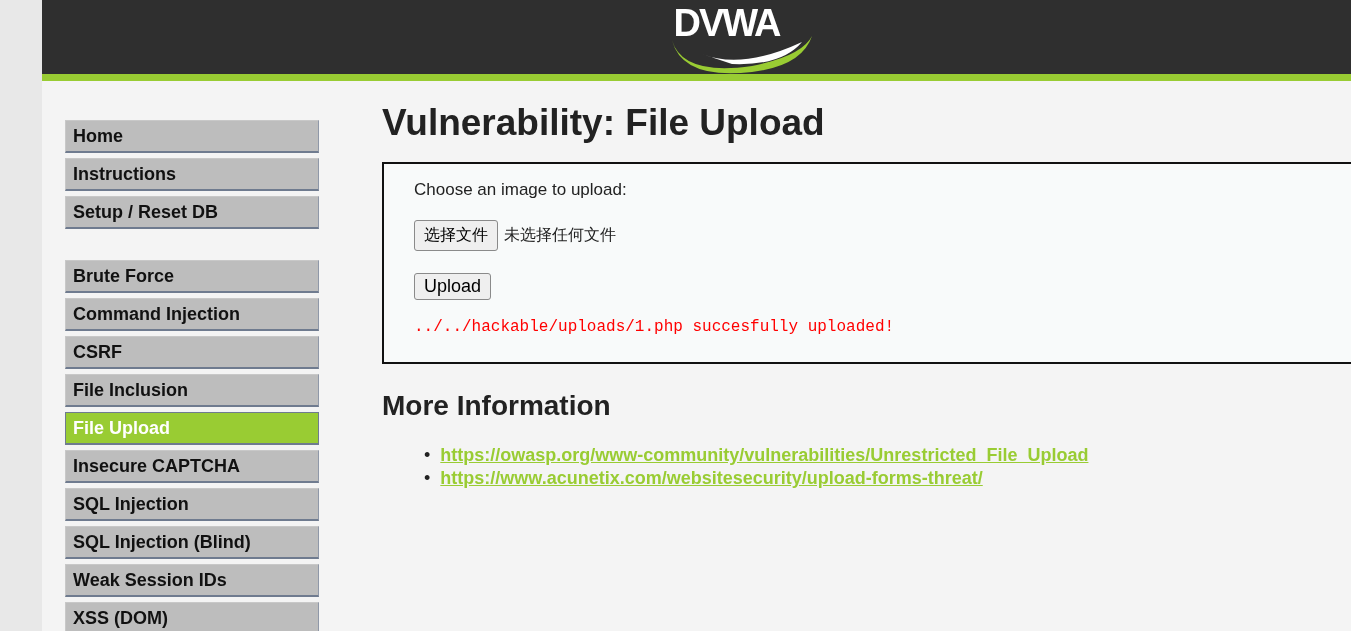  Describe the element at coordinates (192, 466) in the screenshot. I see `menu-item: Insecure CAPTCHA` at that location.